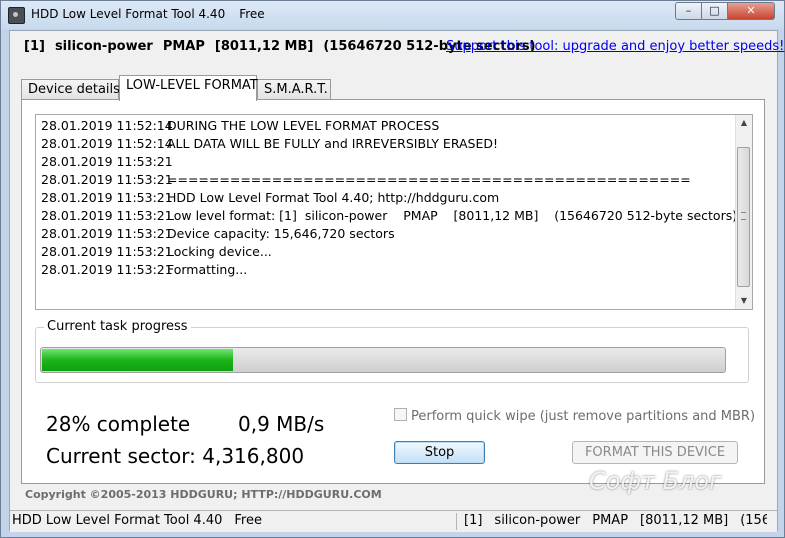  What do you see at coordinates (183, 46) in the screenshot?
I see `device-model: PMAP` at bounding box center [183, 46].